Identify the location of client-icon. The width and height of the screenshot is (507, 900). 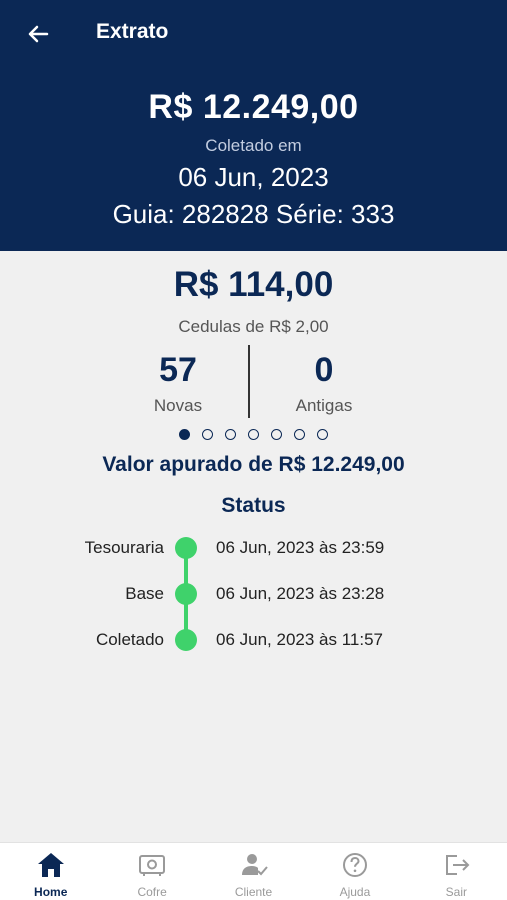
(254, 865).